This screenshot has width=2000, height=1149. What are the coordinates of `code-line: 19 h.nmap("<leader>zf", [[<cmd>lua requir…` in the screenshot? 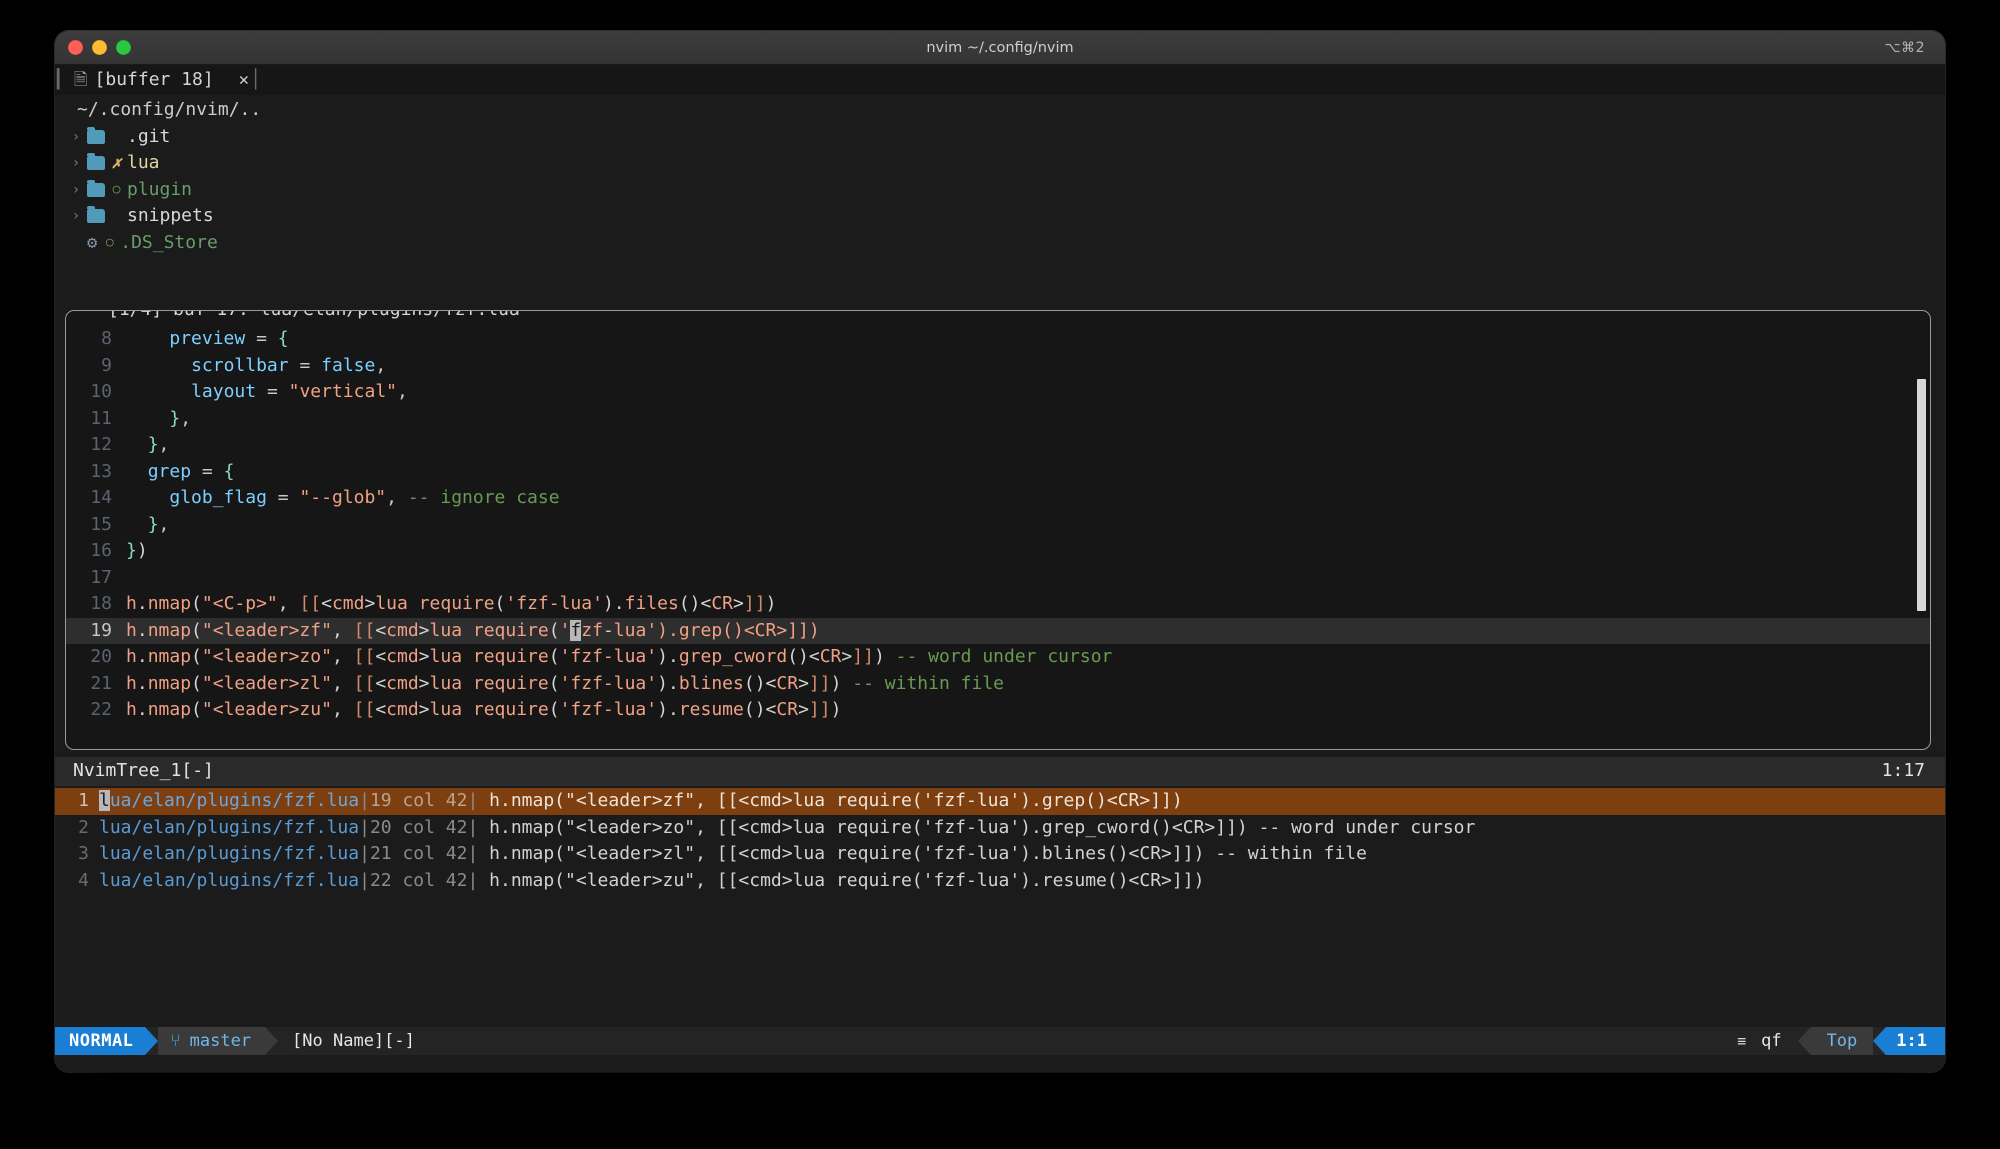 It's located at (998, 630).